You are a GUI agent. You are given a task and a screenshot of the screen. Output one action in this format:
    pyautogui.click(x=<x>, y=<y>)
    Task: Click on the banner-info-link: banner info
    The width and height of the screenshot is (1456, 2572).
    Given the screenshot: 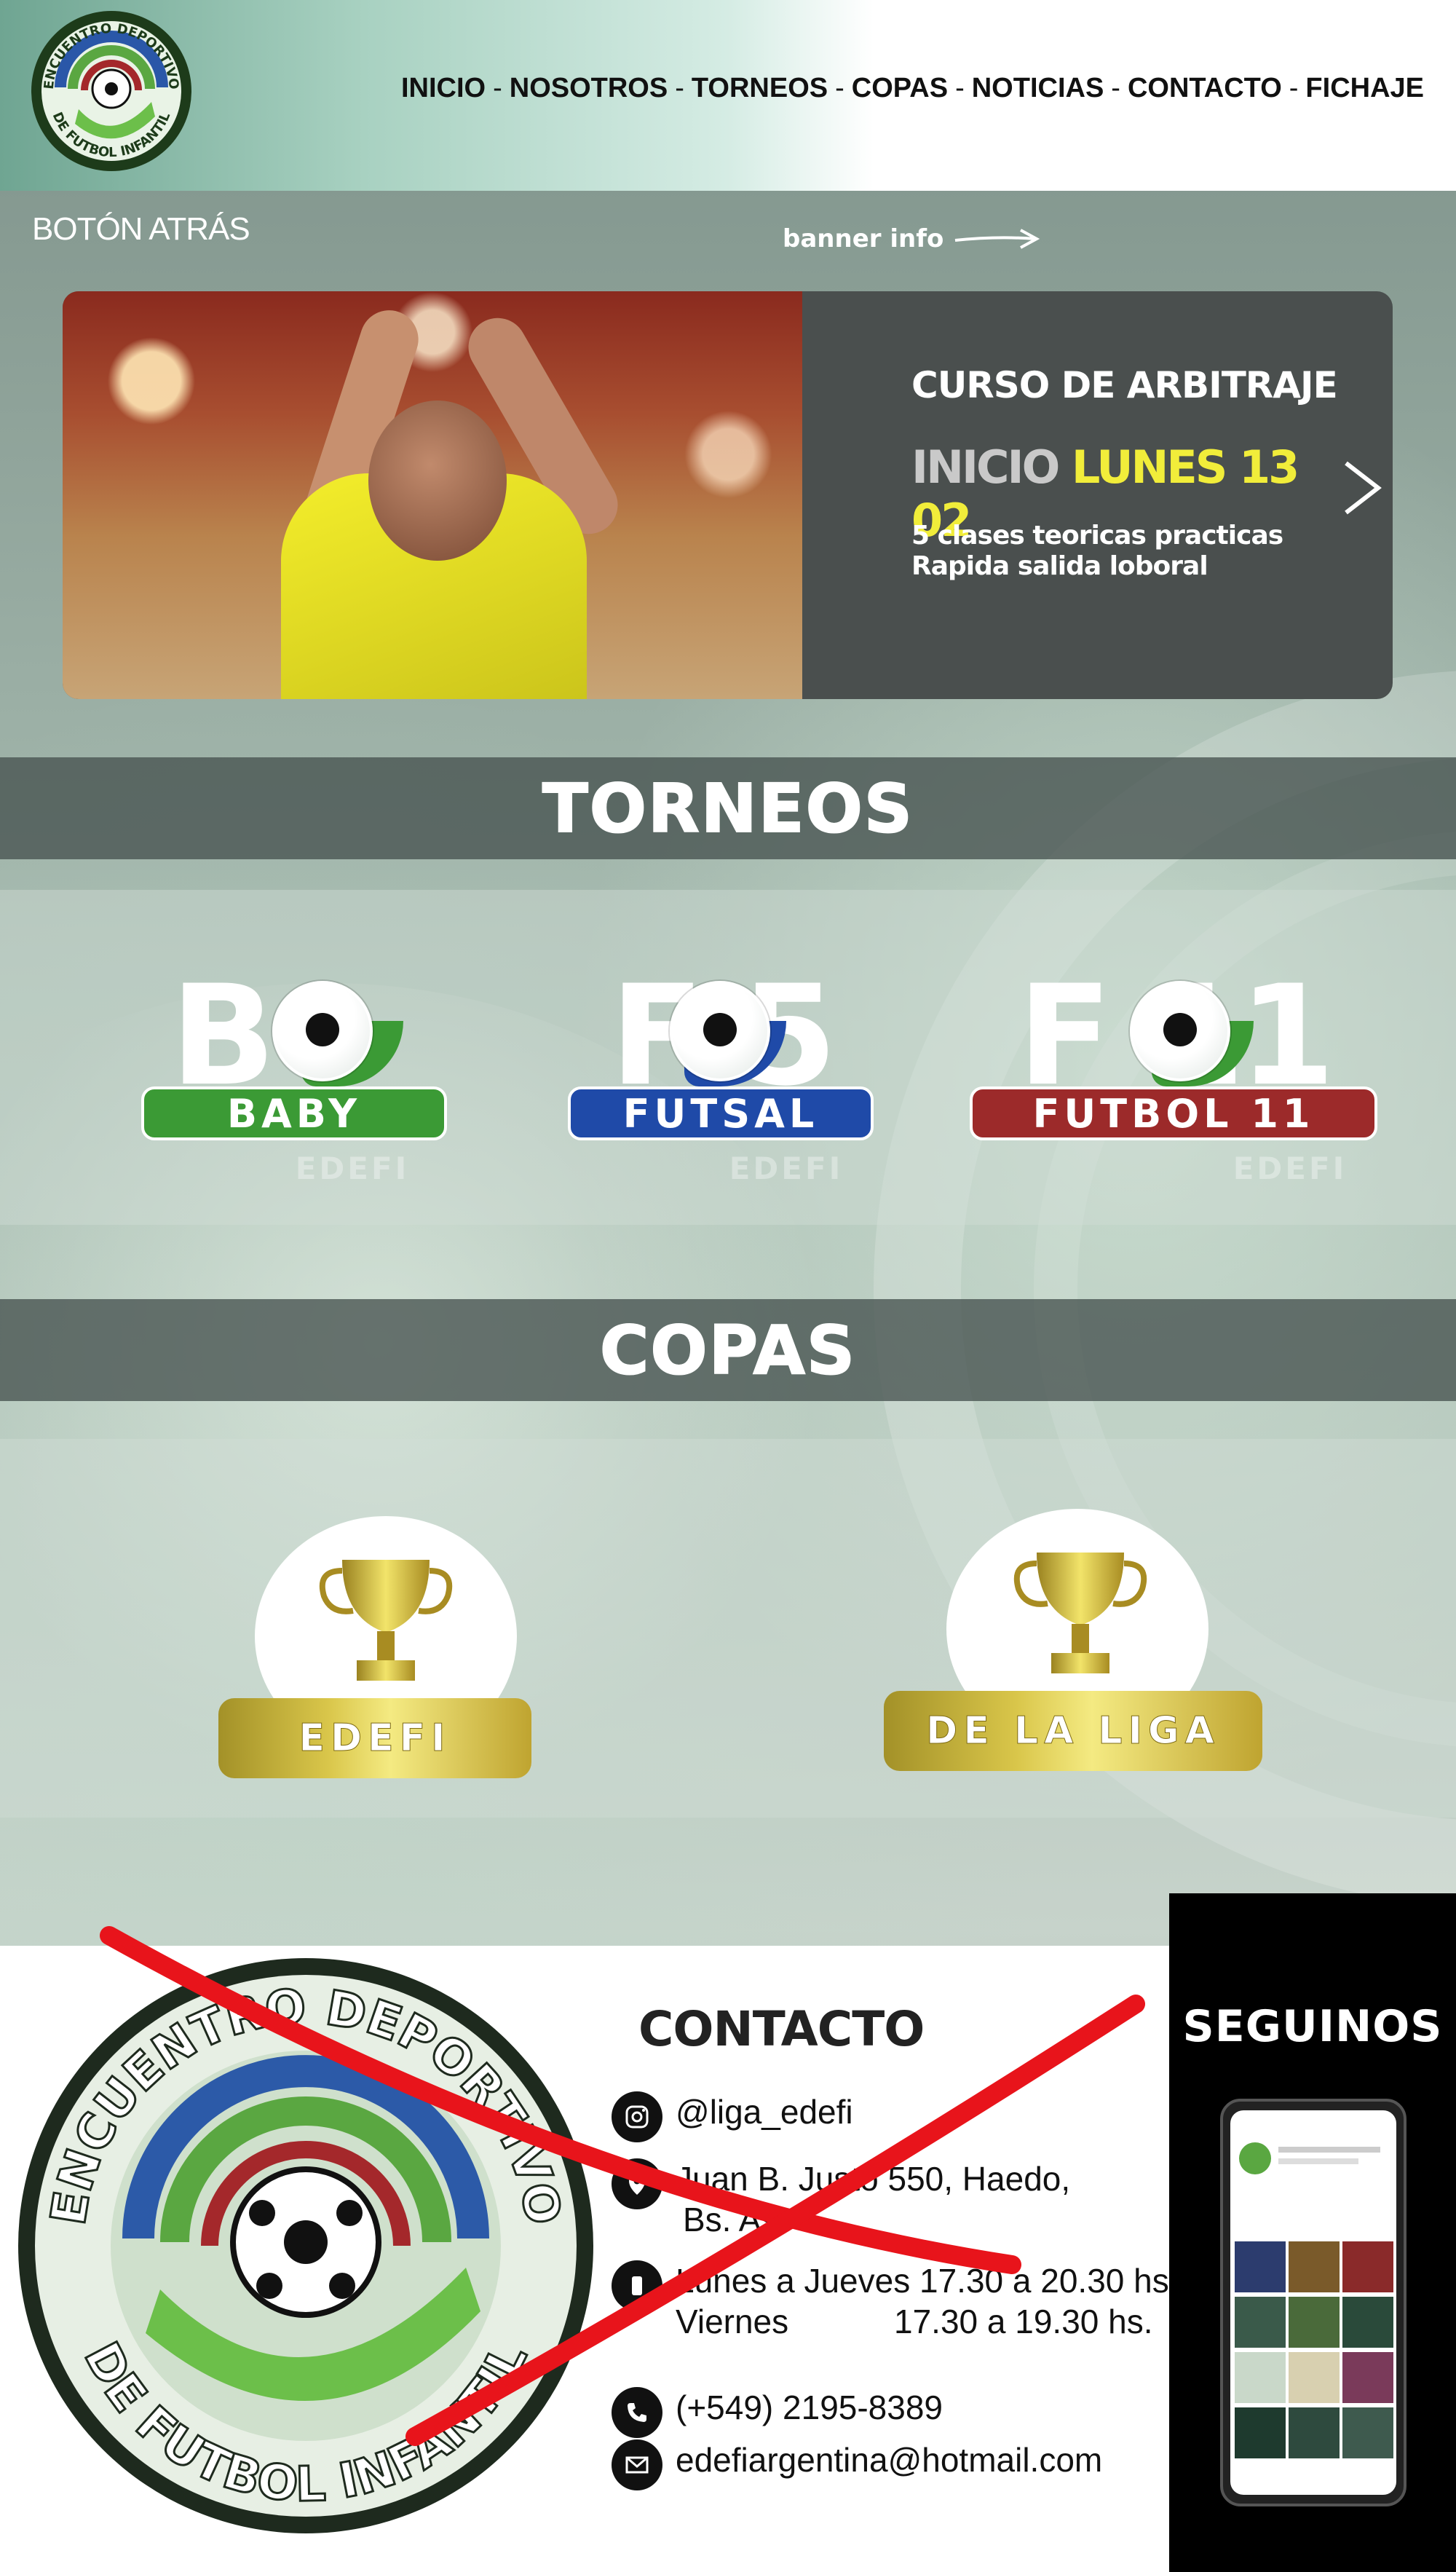 What is the action you would take?
    pyautogui.click(x=912, y=238)
    